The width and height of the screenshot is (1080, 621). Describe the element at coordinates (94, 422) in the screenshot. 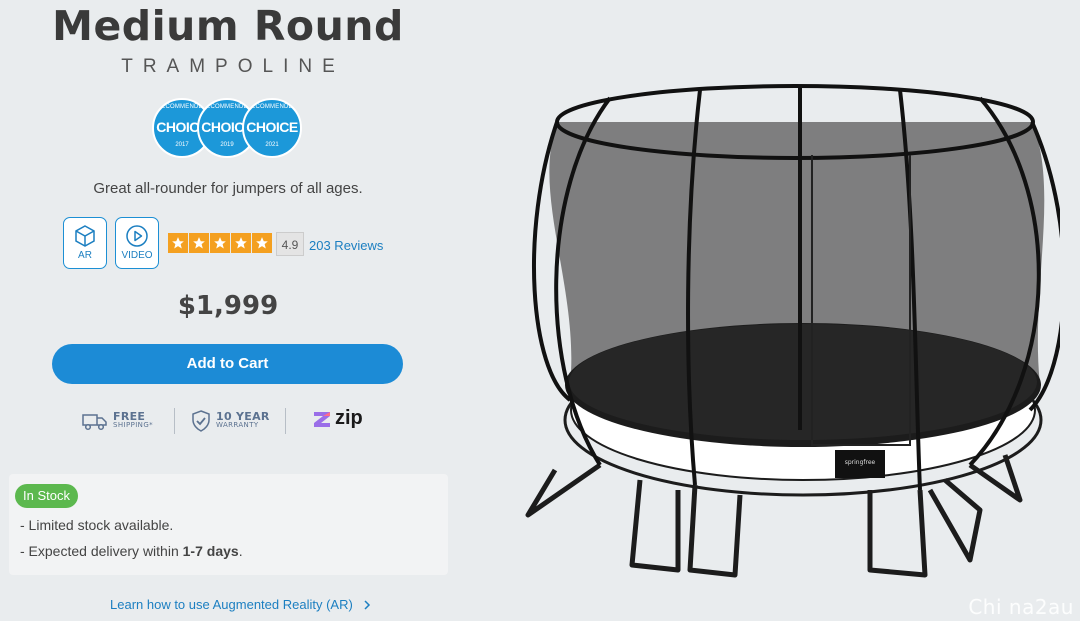

I see `truck-icon` at that location.